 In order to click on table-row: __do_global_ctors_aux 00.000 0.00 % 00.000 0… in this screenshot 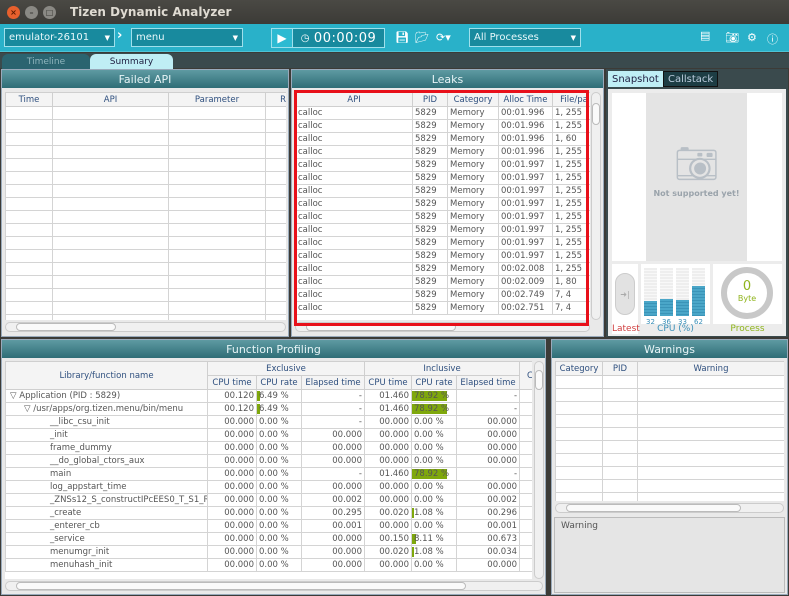, I will do `click(268, 461)`.